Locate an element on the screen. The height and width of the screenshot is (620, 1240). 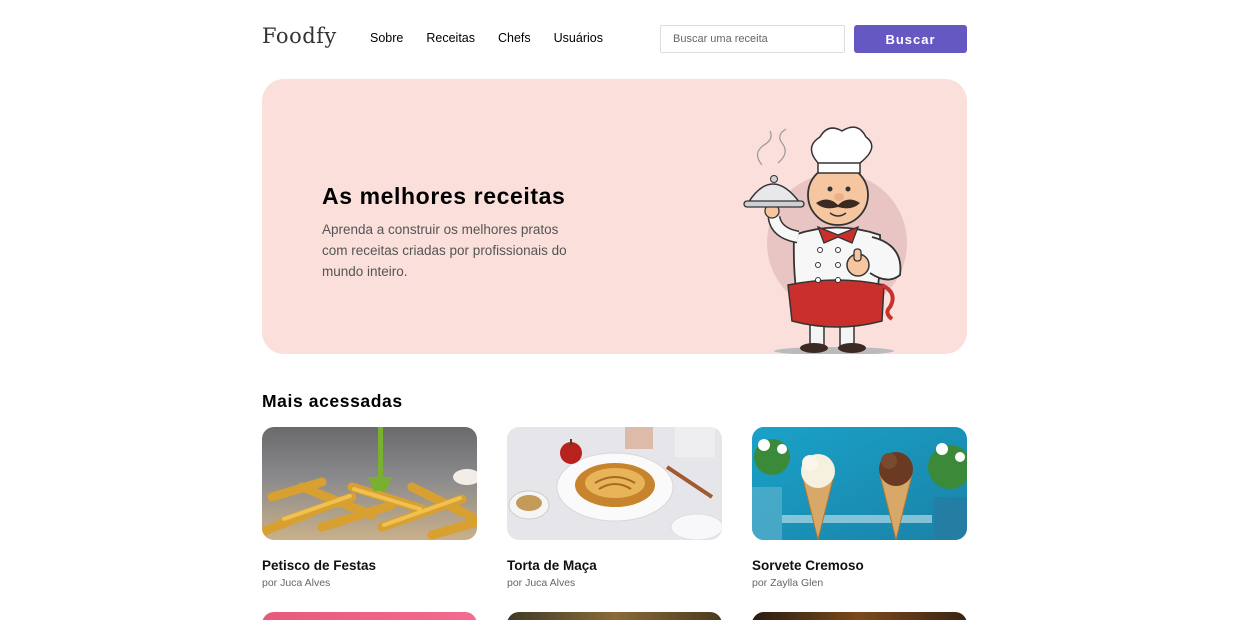
recipe-card: Torta de Maça por Juca Alves is located at coordinates (614, 508).